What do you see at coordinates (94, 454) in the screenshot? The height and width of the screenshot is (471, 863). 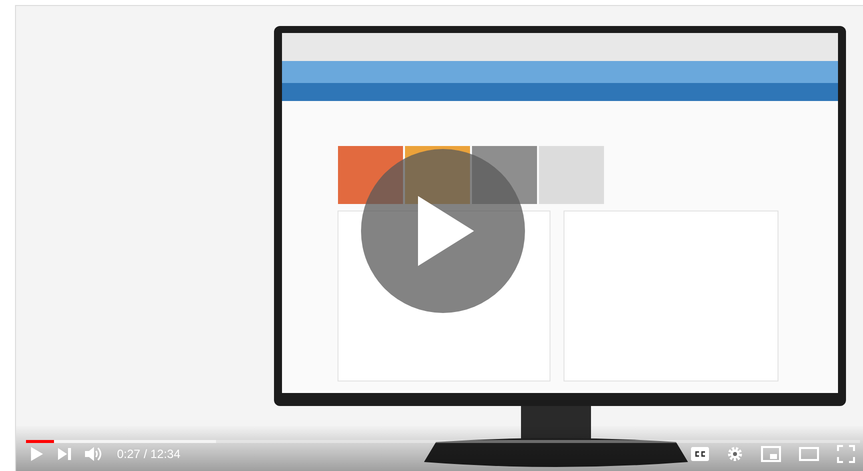 I see `volume-icon` at bounding box center [94, 454].